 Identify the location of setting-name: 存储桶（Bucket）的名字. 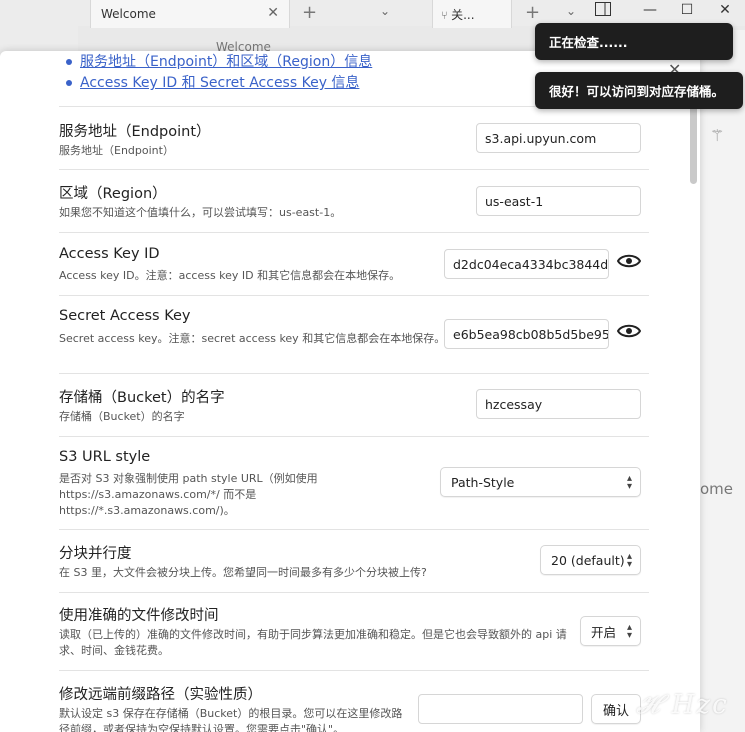
(142, 398).